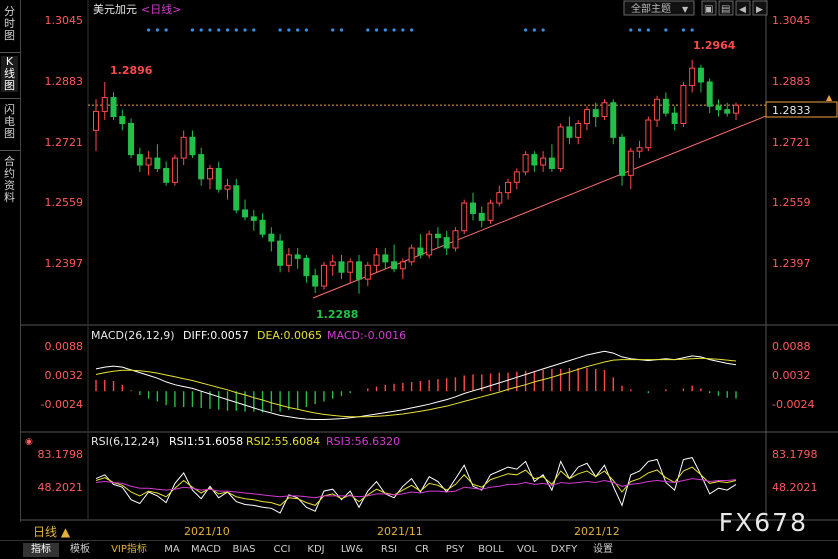 Image resolution: width=838 pixels, height=559 pixels. I want to click on scroll-left-icon: ◀, so click(742, 10).